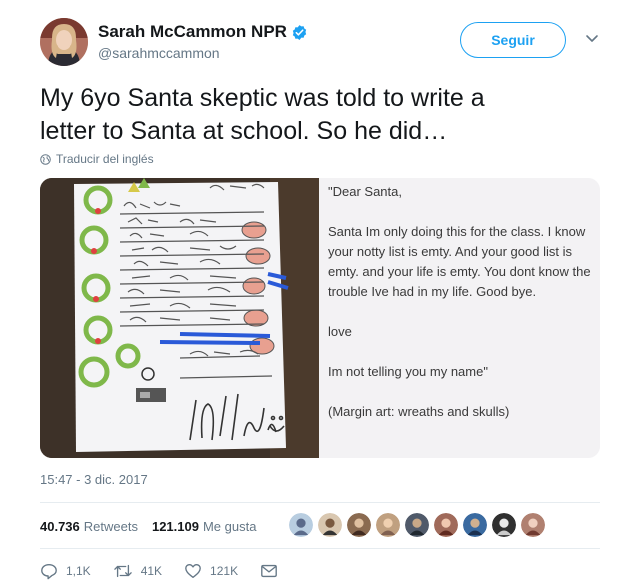 The image size is (638, 588). I want to click on likers-avatars, so click(418, 525).